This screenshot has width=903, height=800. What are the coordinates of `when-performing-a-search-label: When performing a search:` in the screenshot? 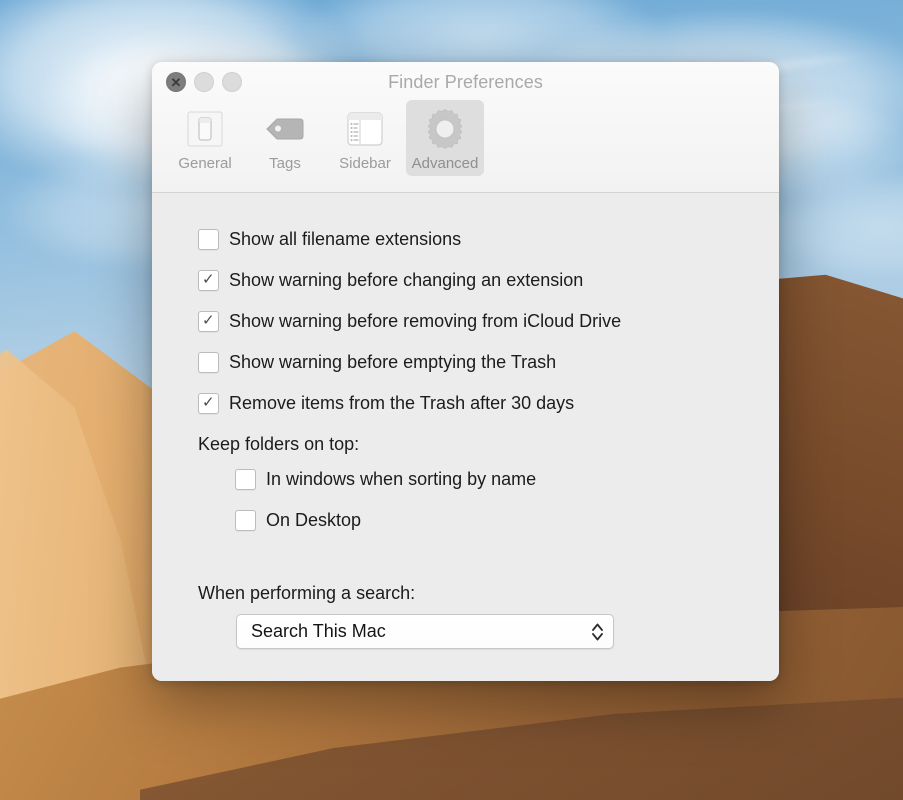 It's located at (307, 593).